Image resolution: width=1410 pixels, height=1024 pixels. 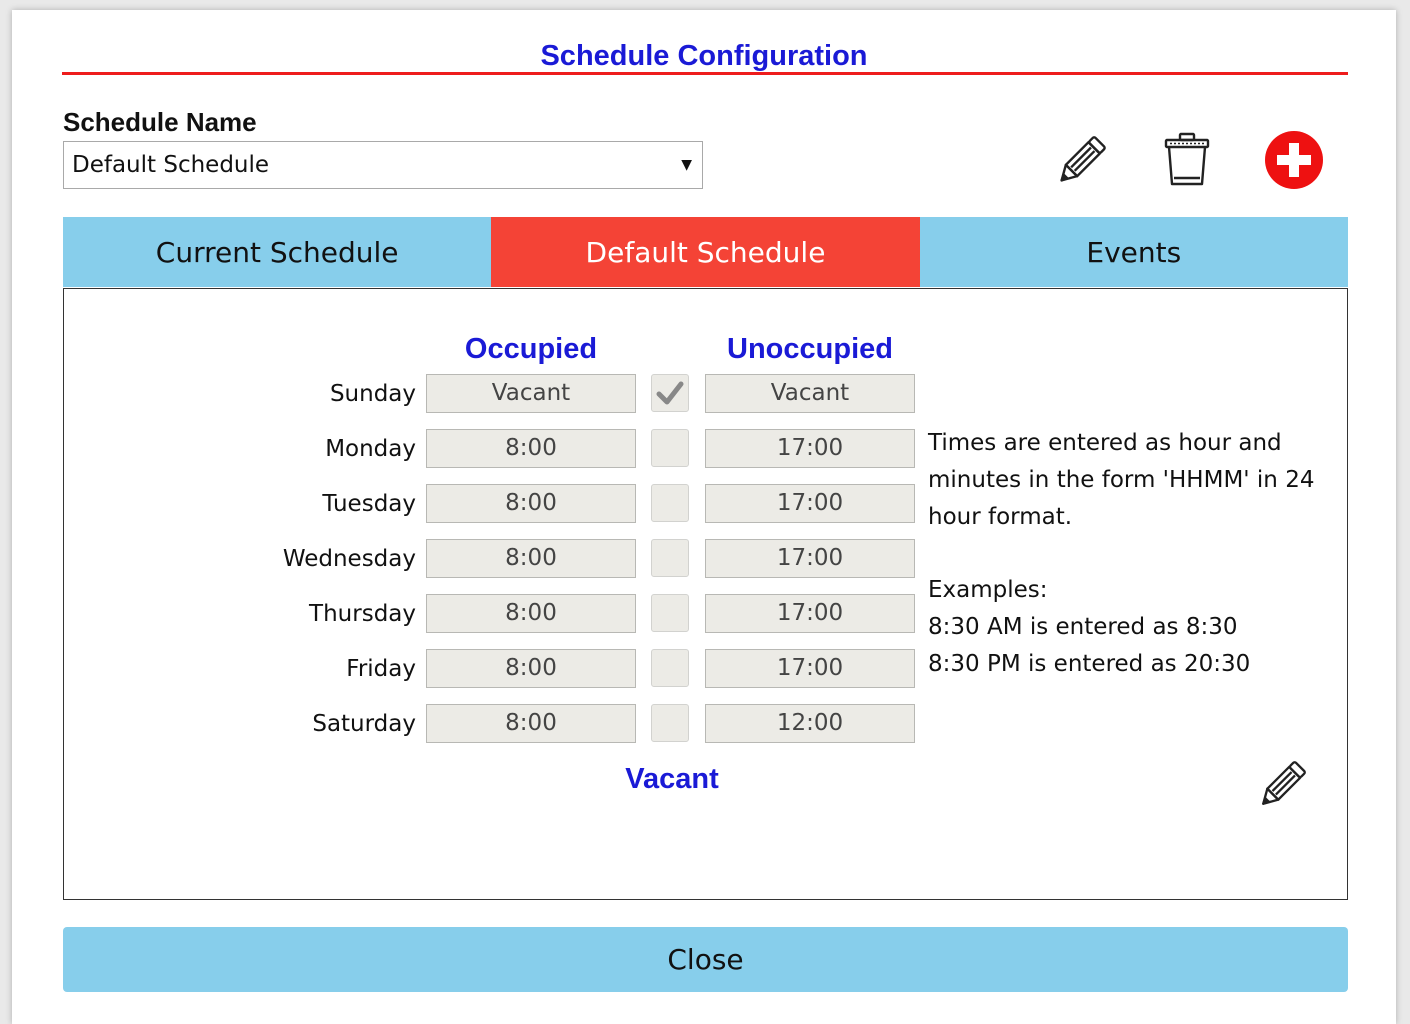 I want to click on dropdown-arrow-icon: ▼, so click(x=686, y=165).